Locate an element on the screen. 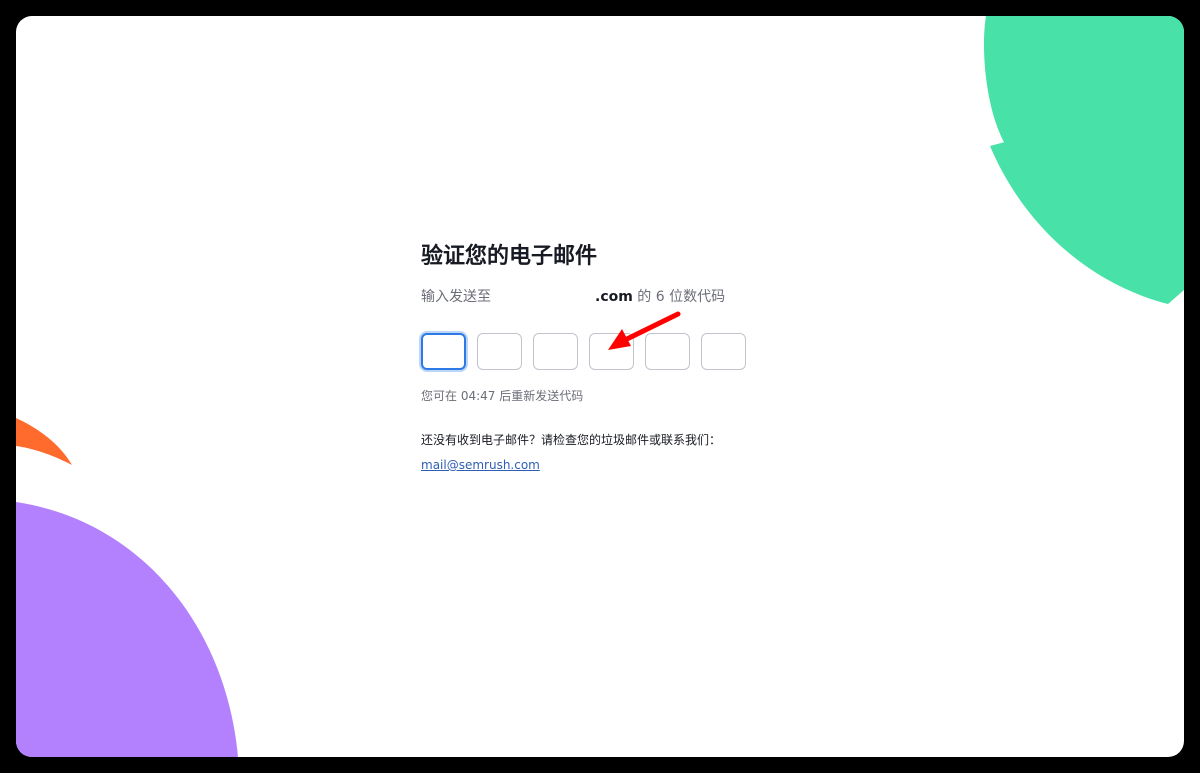 The width and height of the screenshot is (1200, 773). green-decorative-shape is located at coordinates (1083, 160).